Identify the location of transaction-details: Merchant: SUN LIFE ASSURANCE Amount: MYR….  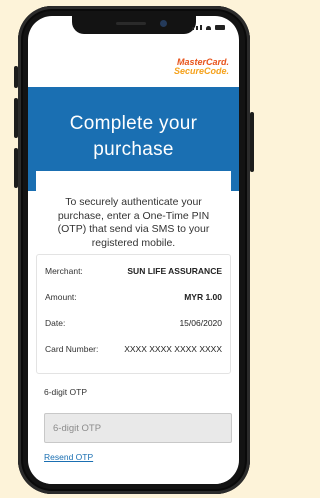
(133, 314).